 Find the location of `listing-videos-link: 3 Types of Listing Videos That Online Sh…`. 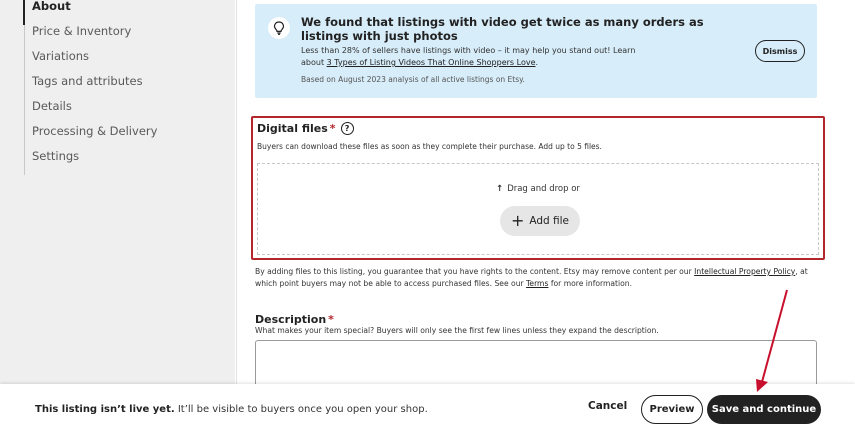

listing-videos-link: 3 Types of Listing Videos That Online Sh… is located at coordinates (431, 62).